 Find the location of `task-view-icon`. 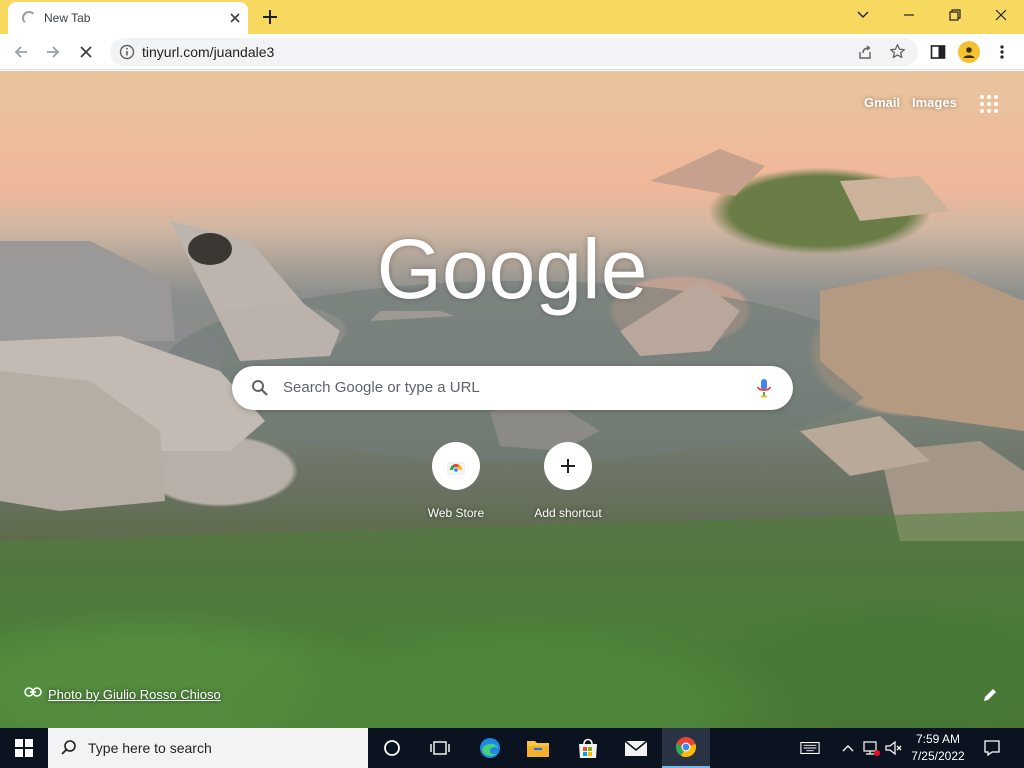

task-view-icon is located at coordinates (440, 748).